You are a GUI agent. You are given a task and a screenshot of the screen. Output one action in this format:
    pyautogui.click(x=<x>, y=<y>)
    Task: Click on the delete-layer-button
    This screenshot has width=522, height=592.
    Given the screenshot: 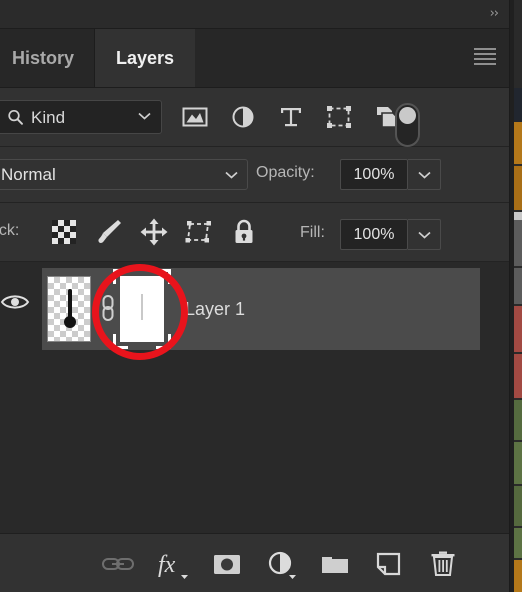 What is the action you would take?
    pyautogui.click(x=443, y=564)
    